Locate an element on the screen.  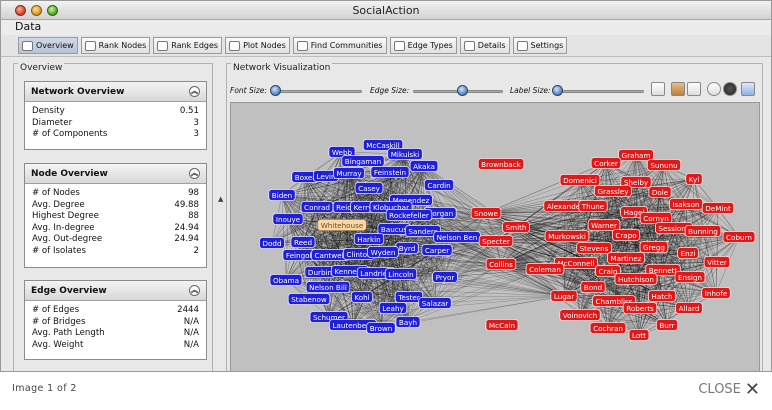
republican-node: Voinovich is located at coordinates (580, 315).